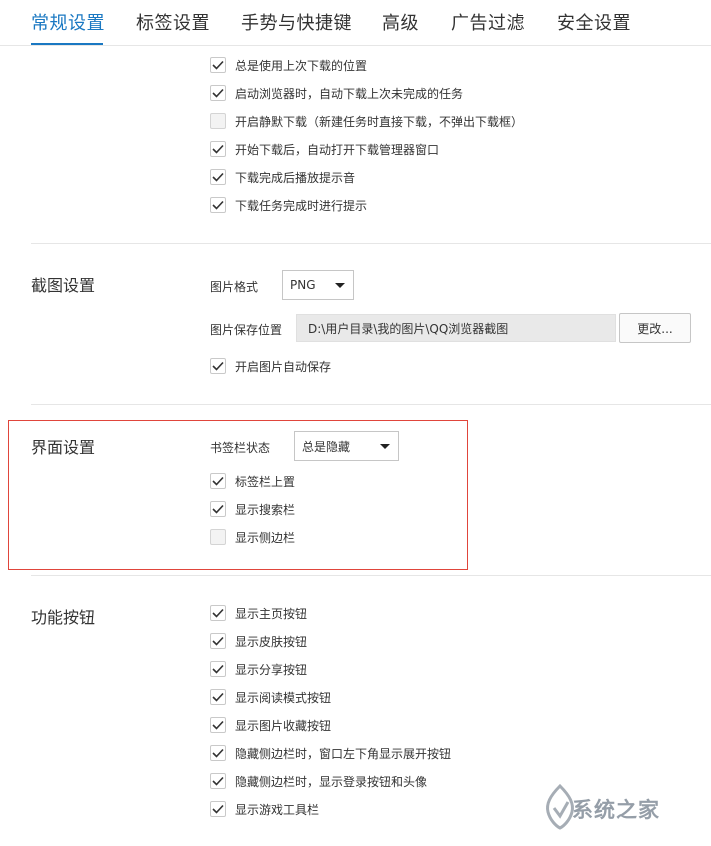 The height and width of the screenshot is (846, 711). I want to click on bookmark-bar-select: 总是隐藏, so click(346, 446).